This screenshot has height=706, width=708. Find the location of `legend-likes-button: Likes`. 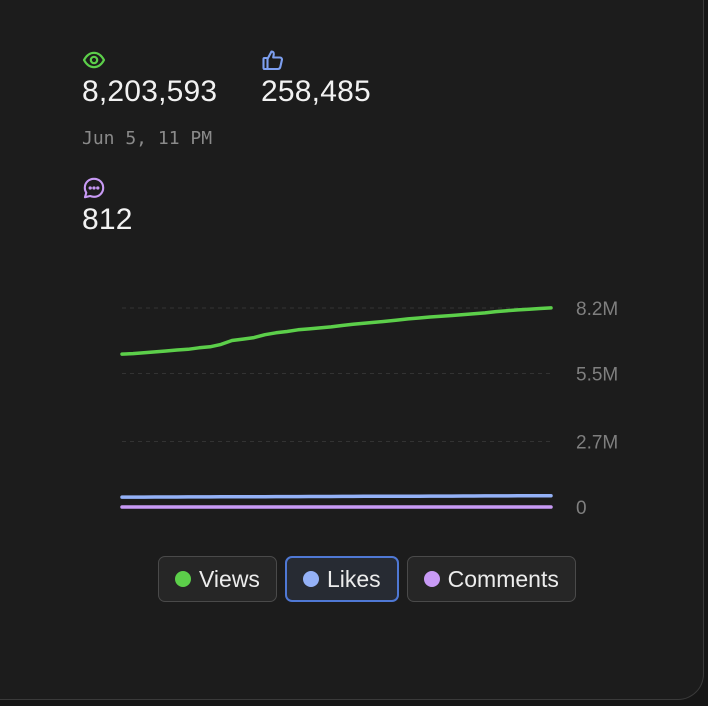

legend-likes-button: Likes is located at coordinates (341, 579).